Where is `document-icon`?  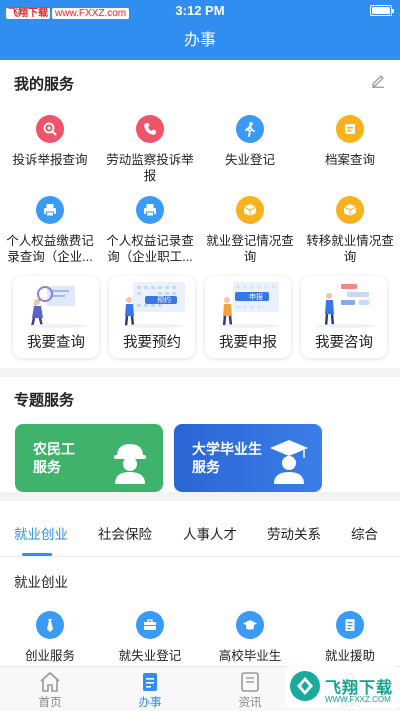
document-icon is located at coordinates (350, 625).